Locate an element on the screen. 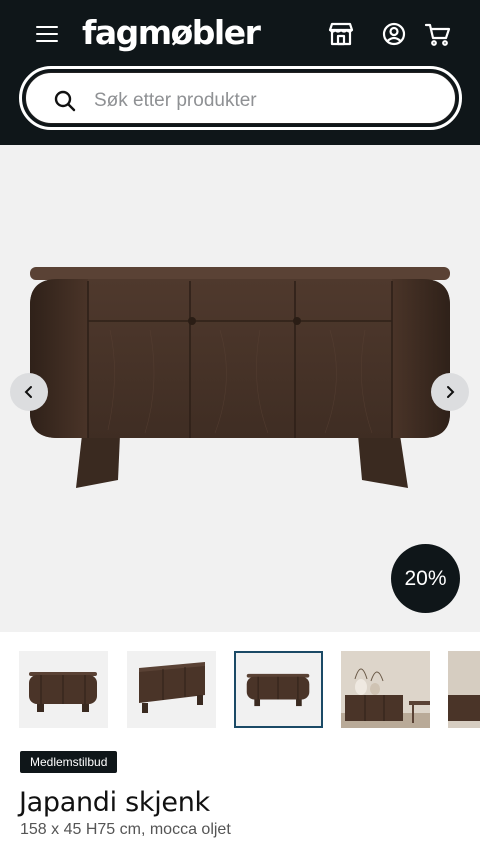 Image resolution: width=480 pixels, height=855 pixels. gallery-prev-button is located at coordinates (29, 392).